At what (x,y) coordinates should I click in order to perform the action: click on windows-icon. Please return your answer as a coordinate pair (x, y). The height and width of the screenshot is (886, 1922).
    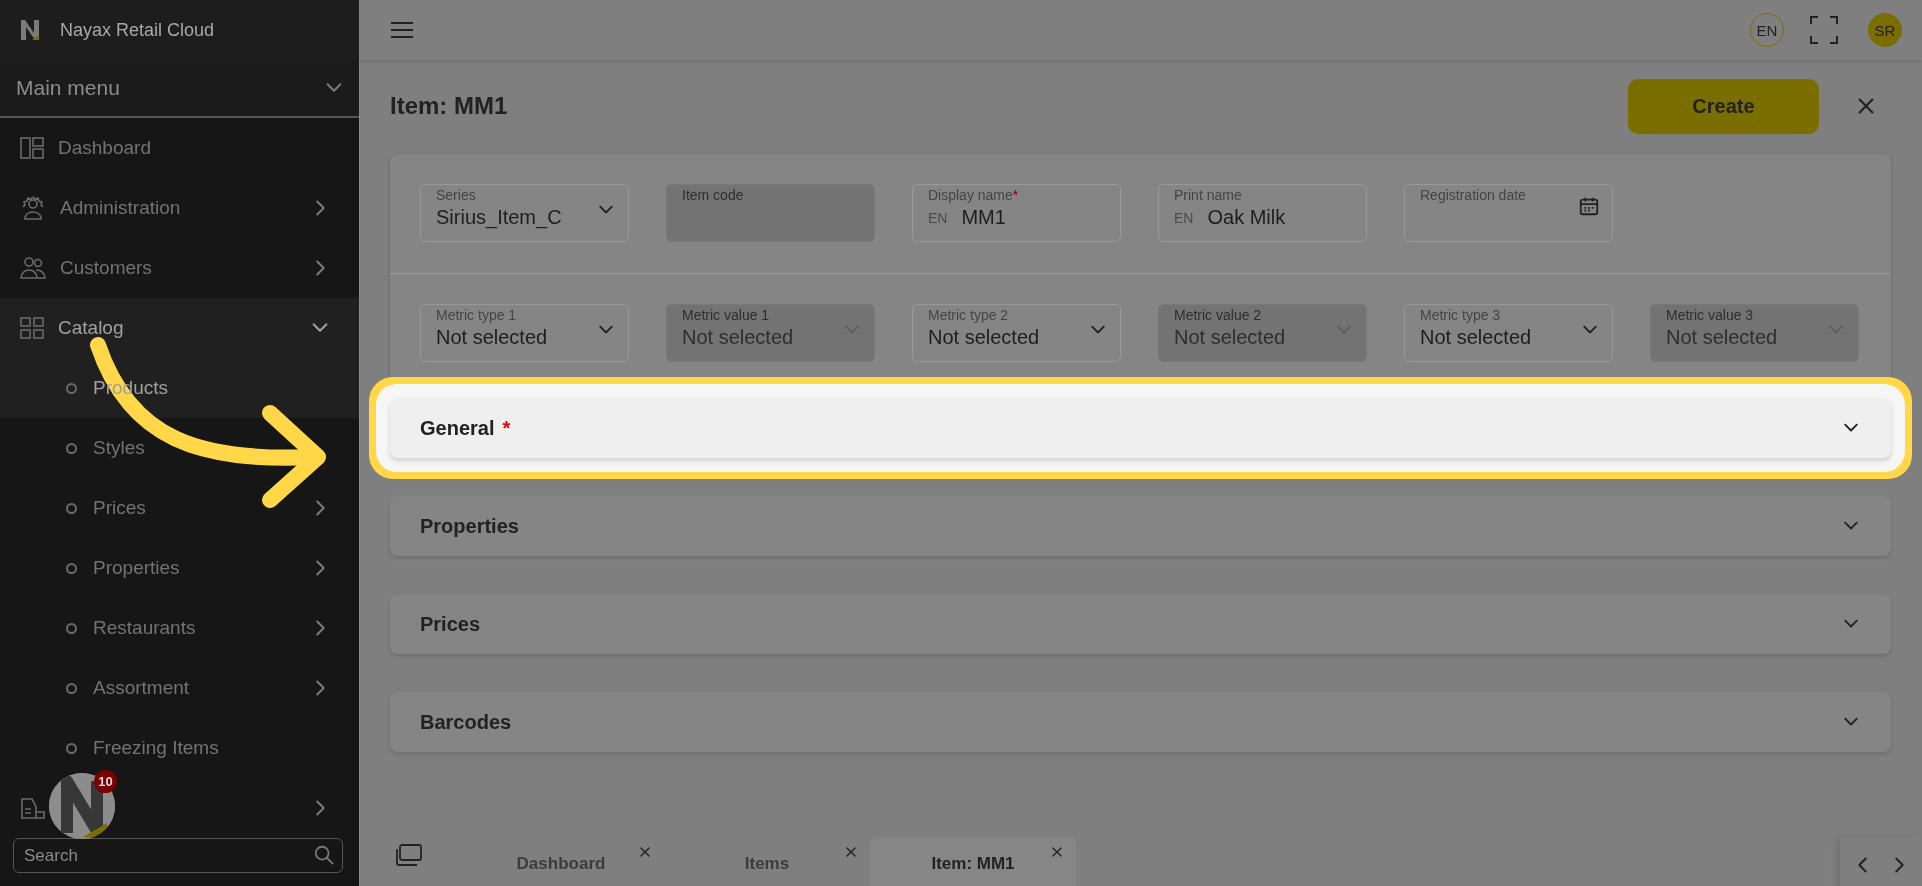
    Looking at the image, I should click on (409, 855).